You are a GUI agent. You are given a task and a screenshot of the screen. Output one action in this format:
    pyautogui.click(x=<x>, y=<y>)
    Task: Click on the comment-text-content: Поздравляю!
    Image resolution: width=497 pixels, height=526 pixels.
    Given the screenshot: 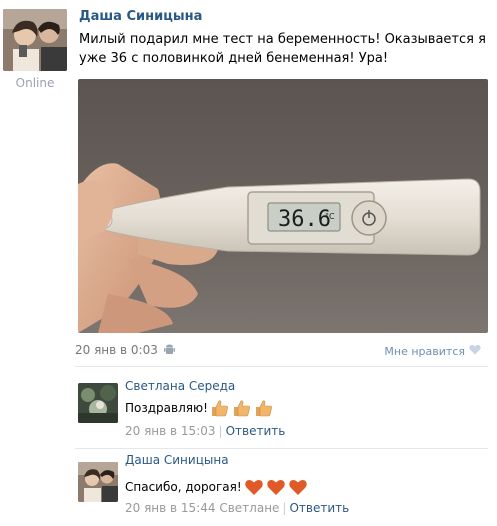 What is the action you would take?
    pyautogui.click(x=166, y=408)
    